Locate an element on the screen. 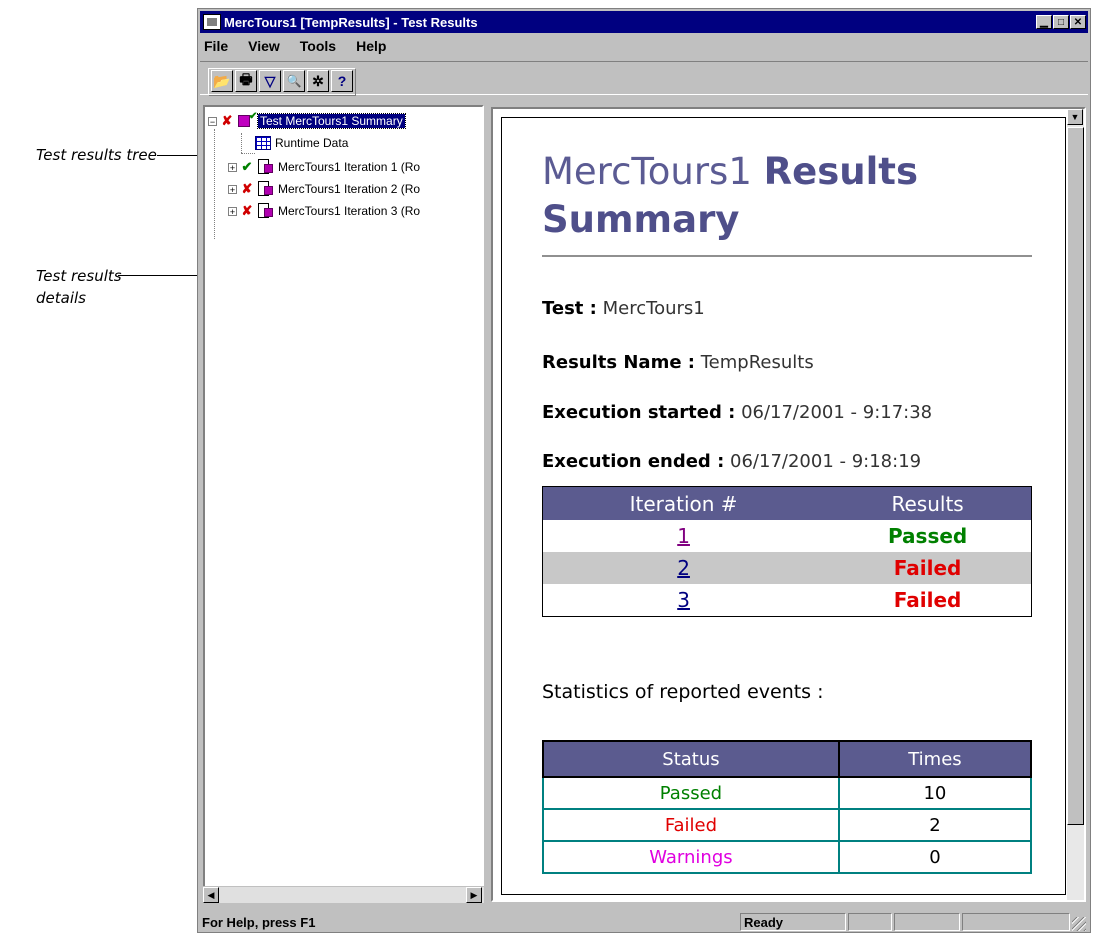  result-cell: Passed is located at coordinates (927, 536).